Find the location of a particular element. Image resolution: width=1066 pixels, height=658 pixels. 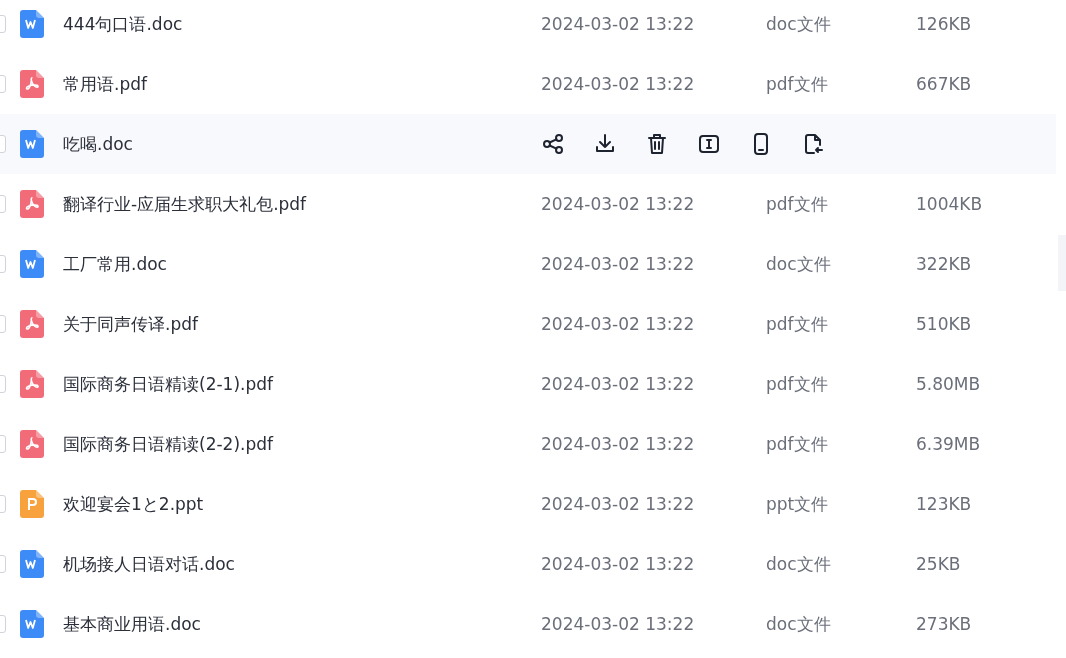

file-name: 基本商业用语.doc is located at coordinates (302, 624).